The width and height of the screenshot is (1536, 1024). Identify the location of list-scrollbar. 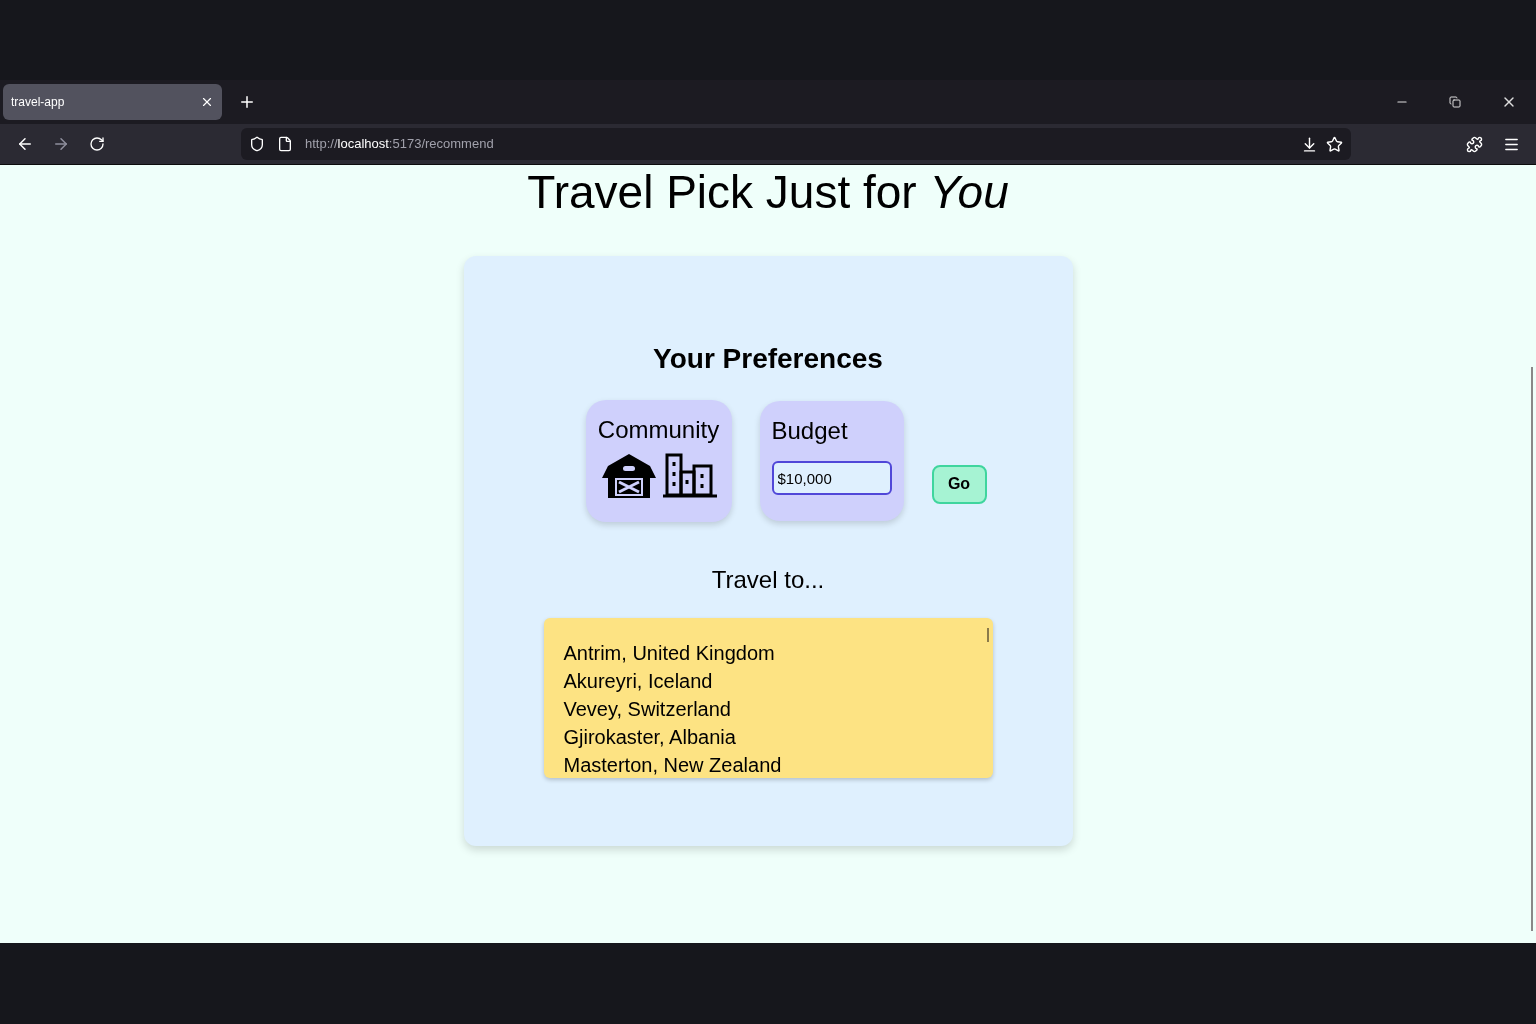
(987, 635).